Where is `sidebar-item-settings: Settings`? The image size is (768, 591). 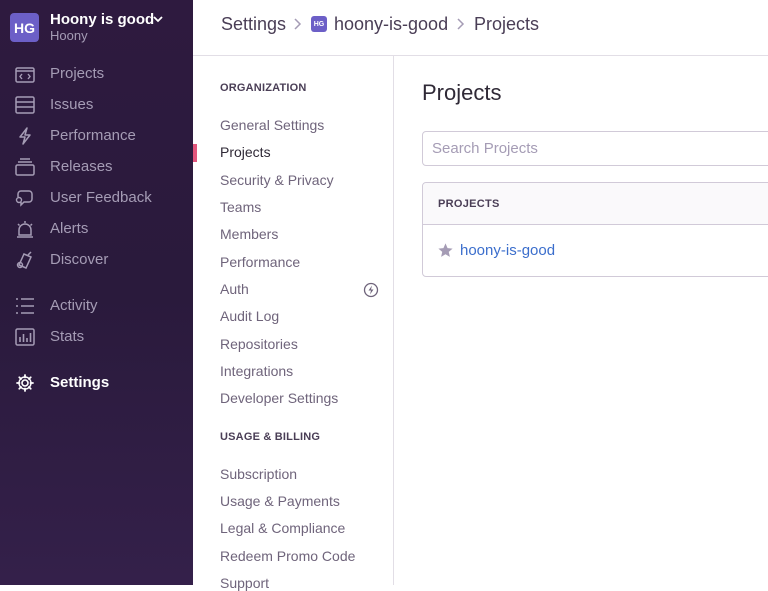 sidebar-item-settings: Settings is located at coordinates (96, 383).